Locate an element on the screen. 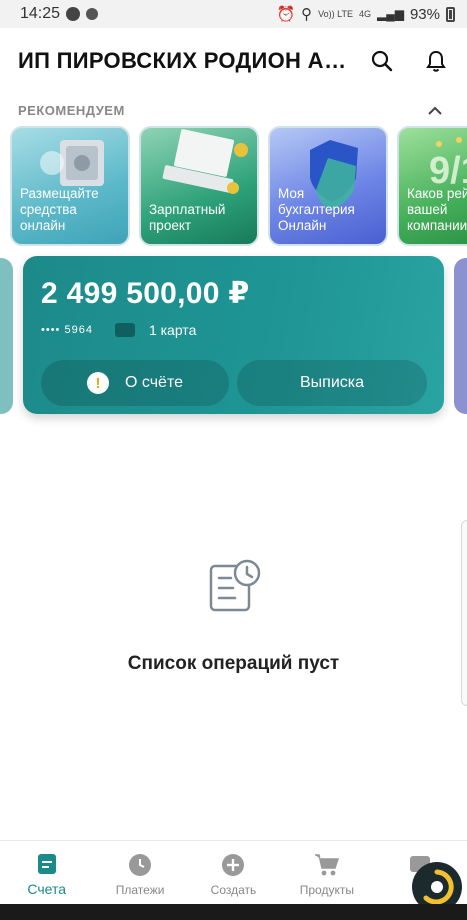 The width and height of the screenshot is (467, 920). recommend-label: РЕКОМЕНДУЕМ is located at coordinates (71, 110).